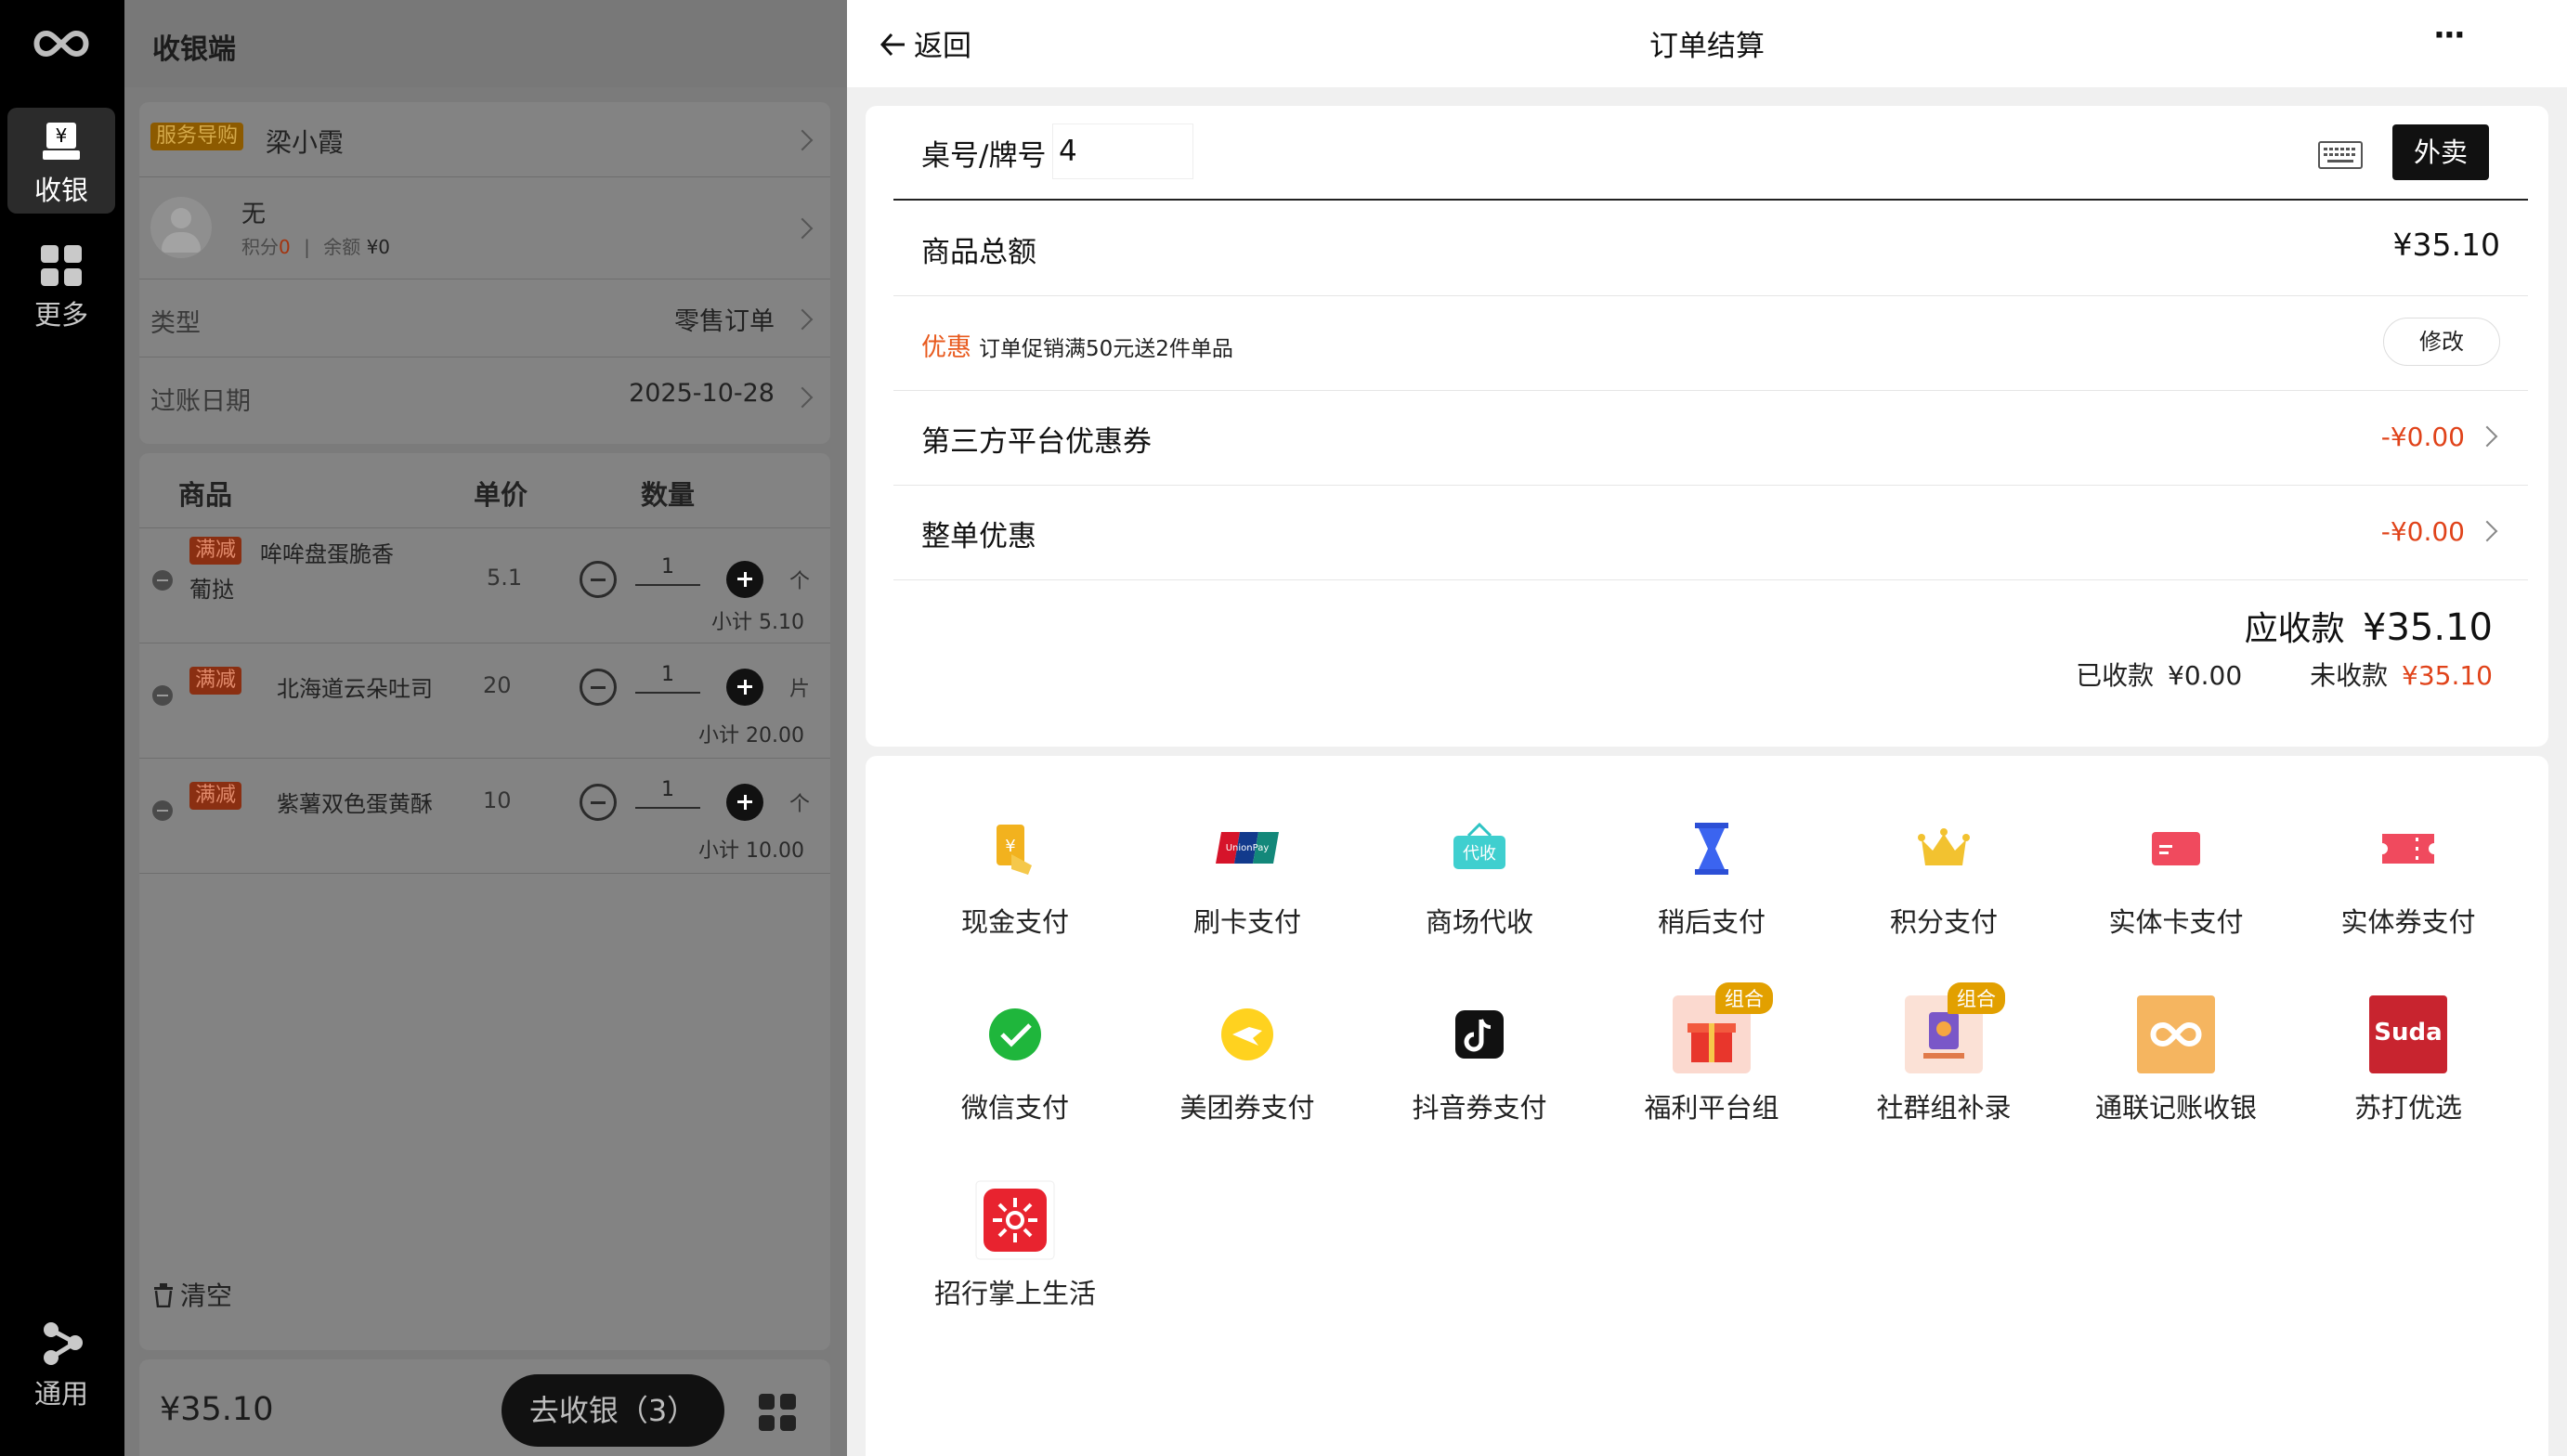  What do you see at coordinates (484, 816) in the screenshot?
I see `cart-item-row: 满减 紫薯双色蛋黄酥 10 1 个 小计 10.00` at bounding box center [484, 816].